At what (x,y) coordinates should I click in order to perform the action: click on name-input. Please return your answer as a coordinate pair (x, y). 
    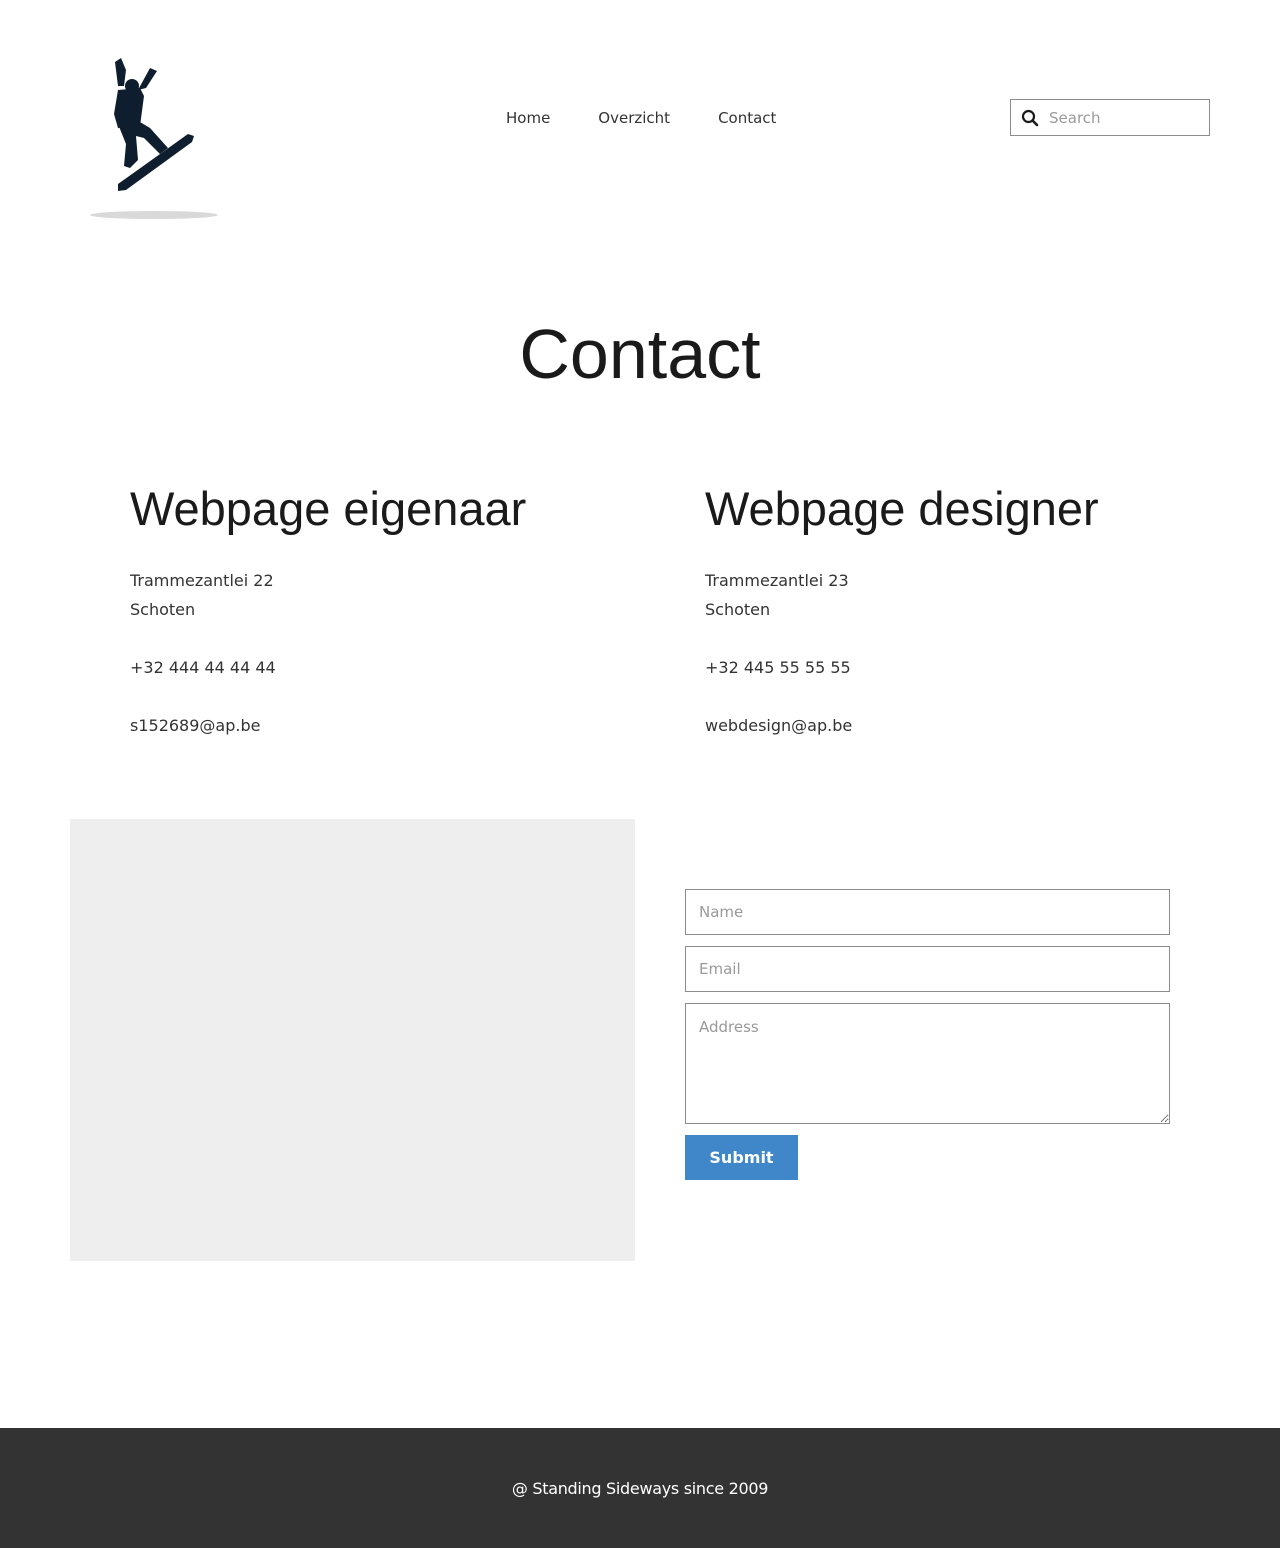
    Looking at the image, I should click on (927, 912).